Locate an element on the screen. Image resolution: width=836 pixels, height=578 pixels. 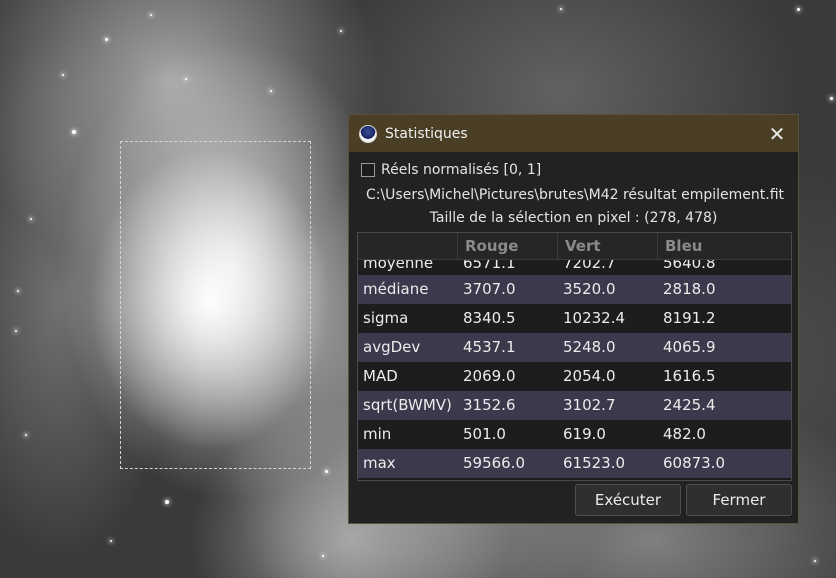
cell-value: 4065.9 is located at coordinates (689, 347).